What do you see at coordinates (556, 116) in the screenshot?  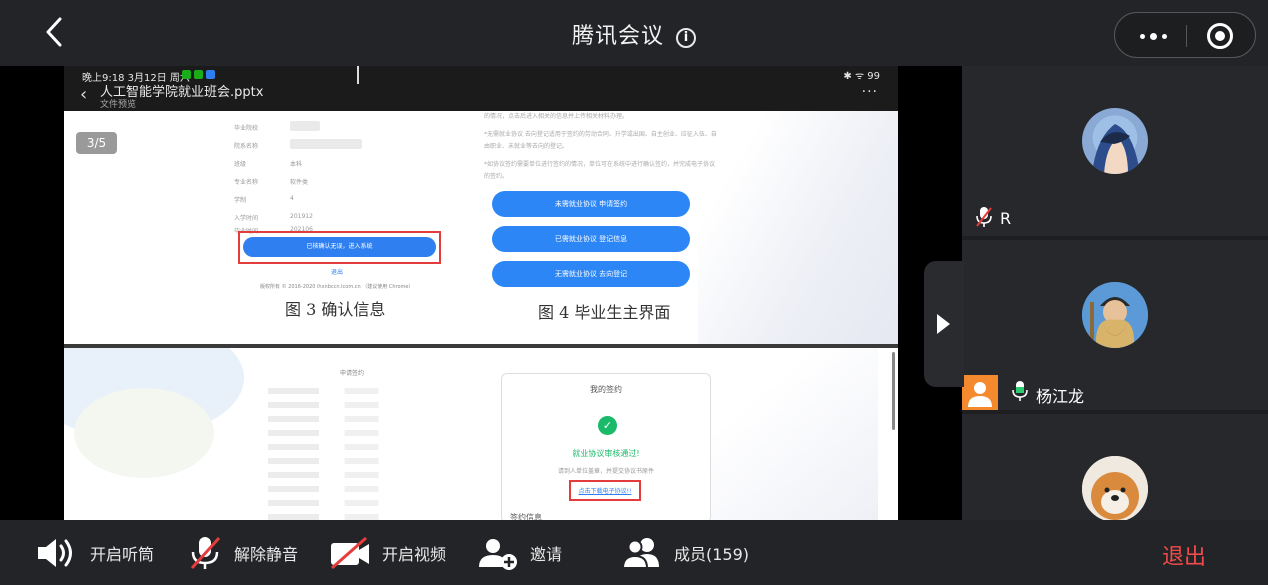 I see `slide-paragraph: 的情况，点击后进入相关的信息并上传相关材料办理。` at bounding box center [556, 116].